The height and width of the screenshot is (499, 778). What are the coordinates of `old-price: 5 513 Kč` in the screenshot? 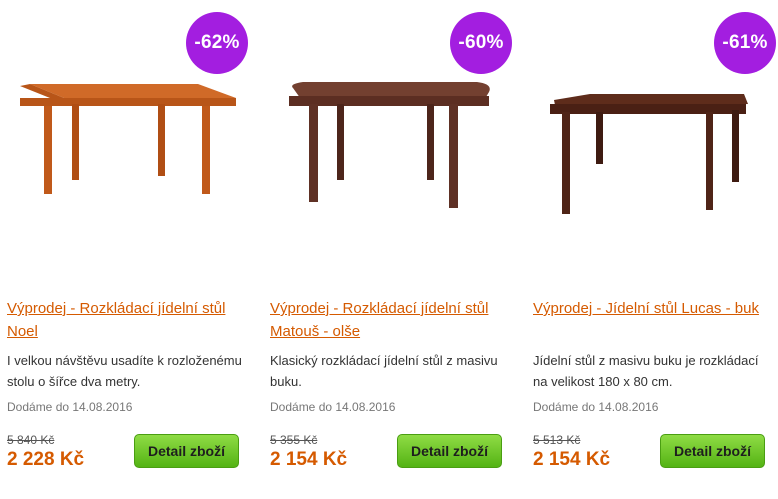 It's located at (557, 440).